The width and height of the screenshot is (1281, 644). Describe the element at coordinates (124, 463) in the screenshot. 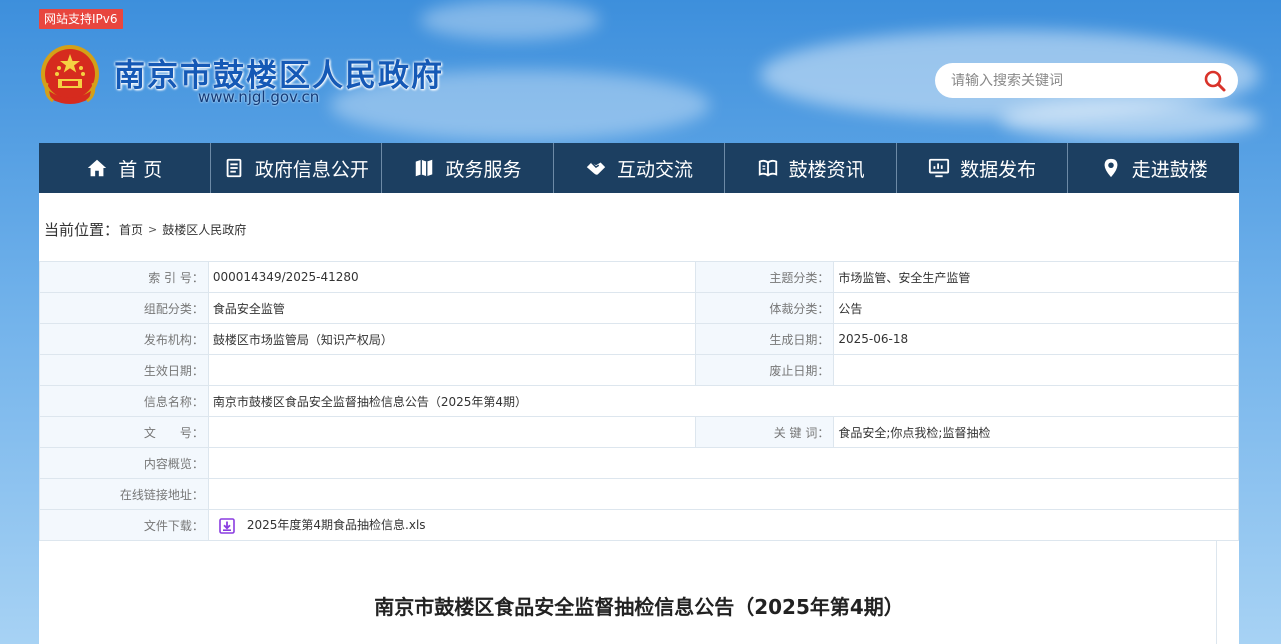

I see `summary-label: 内容概览：` at that location.